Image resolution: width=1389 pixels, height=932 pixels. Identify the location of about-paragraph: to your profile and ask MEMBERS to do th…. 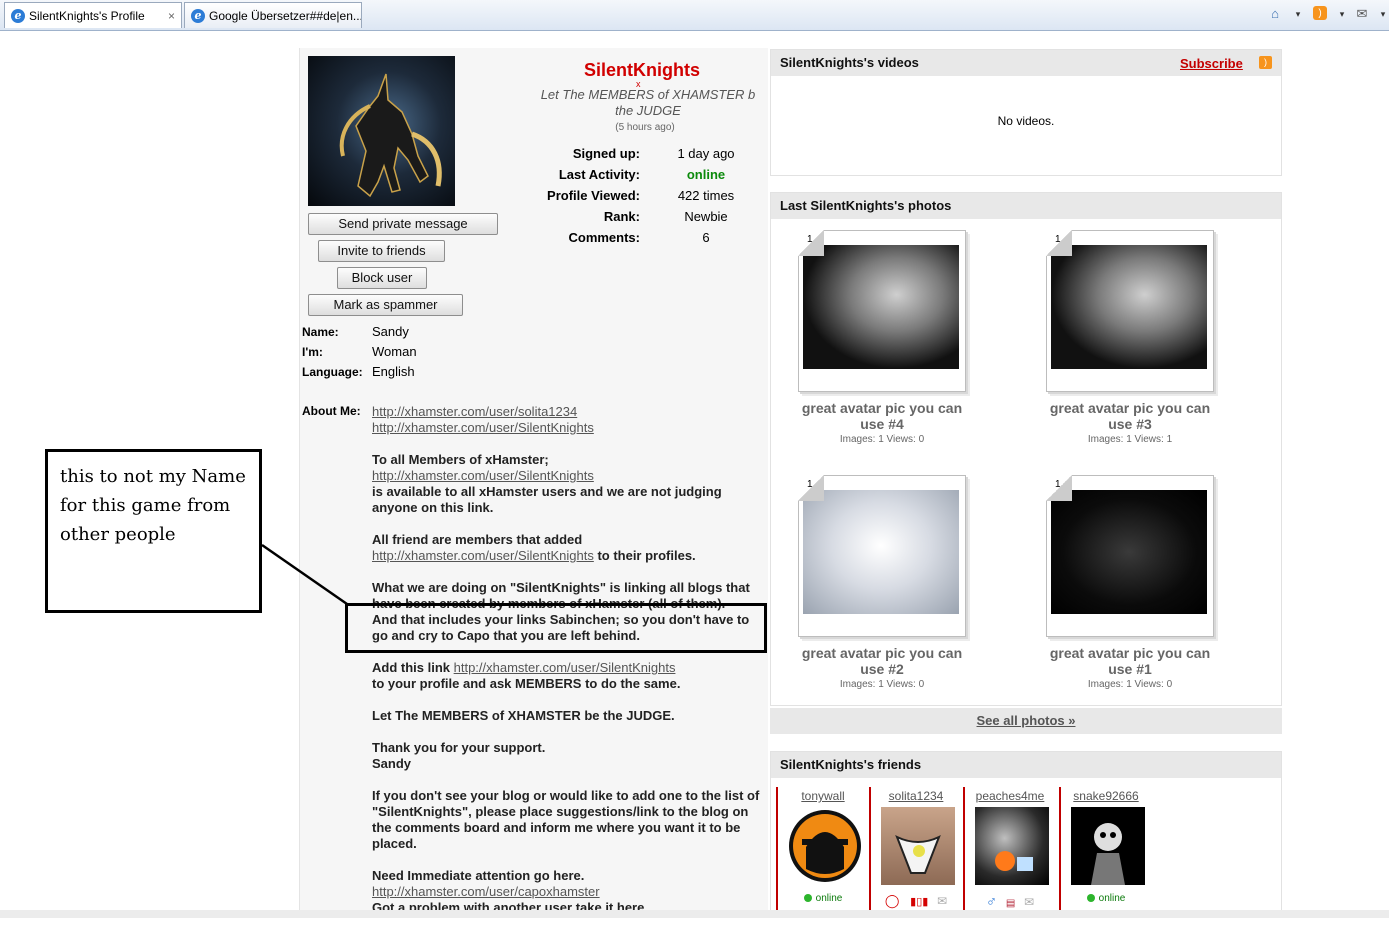
(526, 683).